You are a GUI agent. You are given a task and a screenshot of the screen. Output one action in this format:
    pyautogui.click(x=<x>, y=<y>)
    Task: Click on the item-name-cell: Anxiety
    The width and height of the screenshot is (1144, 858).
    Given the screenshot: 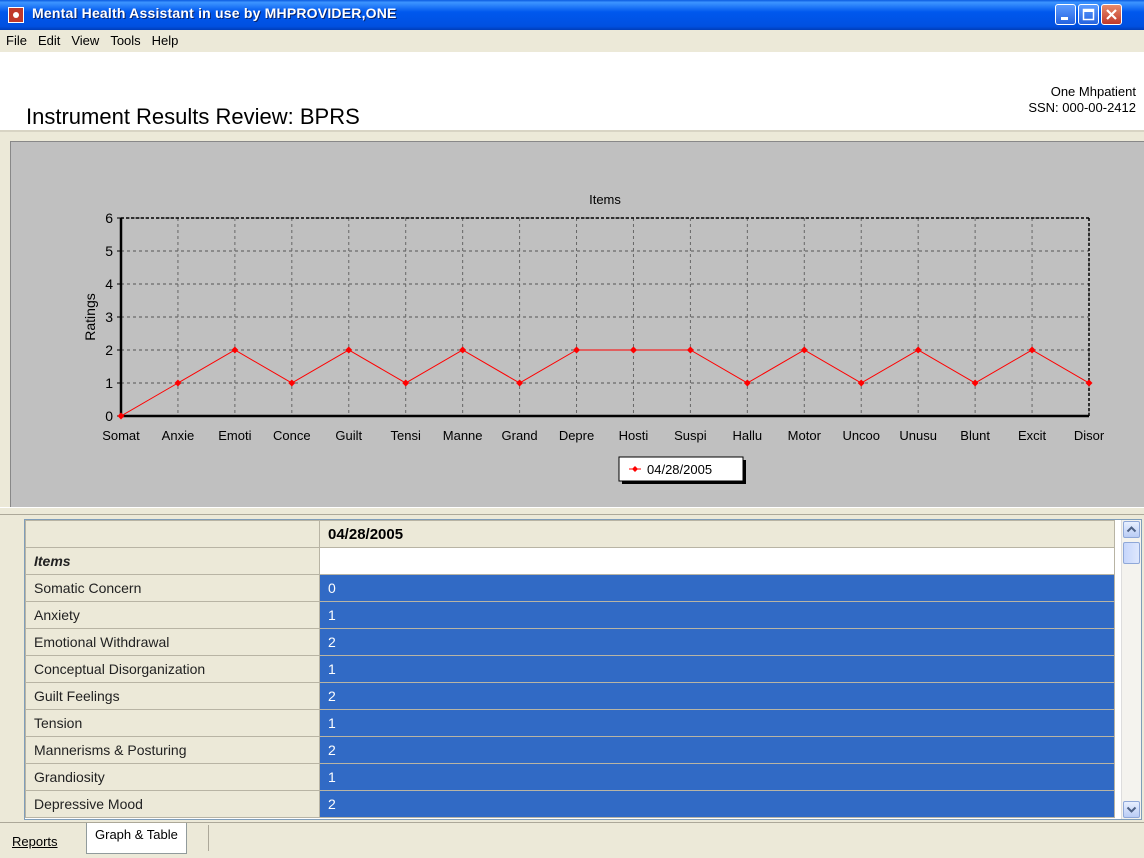 What is the action you would take?
    pyautogui.click(x=172, y=615)
    